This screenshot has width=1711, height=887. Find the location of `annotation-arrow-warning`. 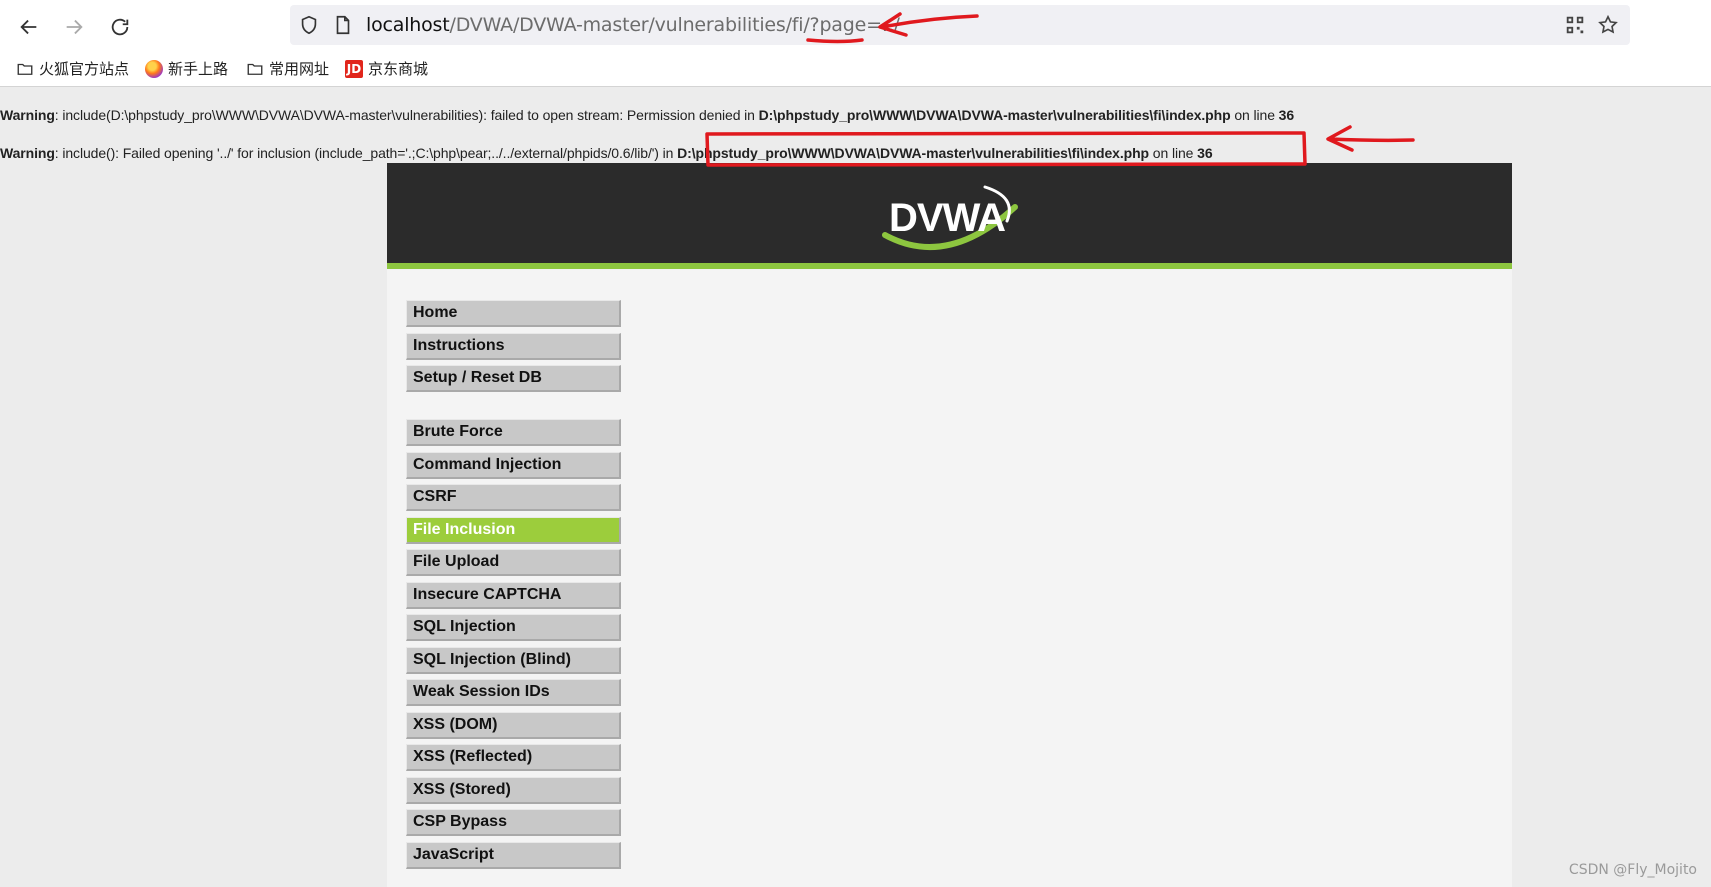

annotation-arrow-warning is located at coordinates (1370, 138).